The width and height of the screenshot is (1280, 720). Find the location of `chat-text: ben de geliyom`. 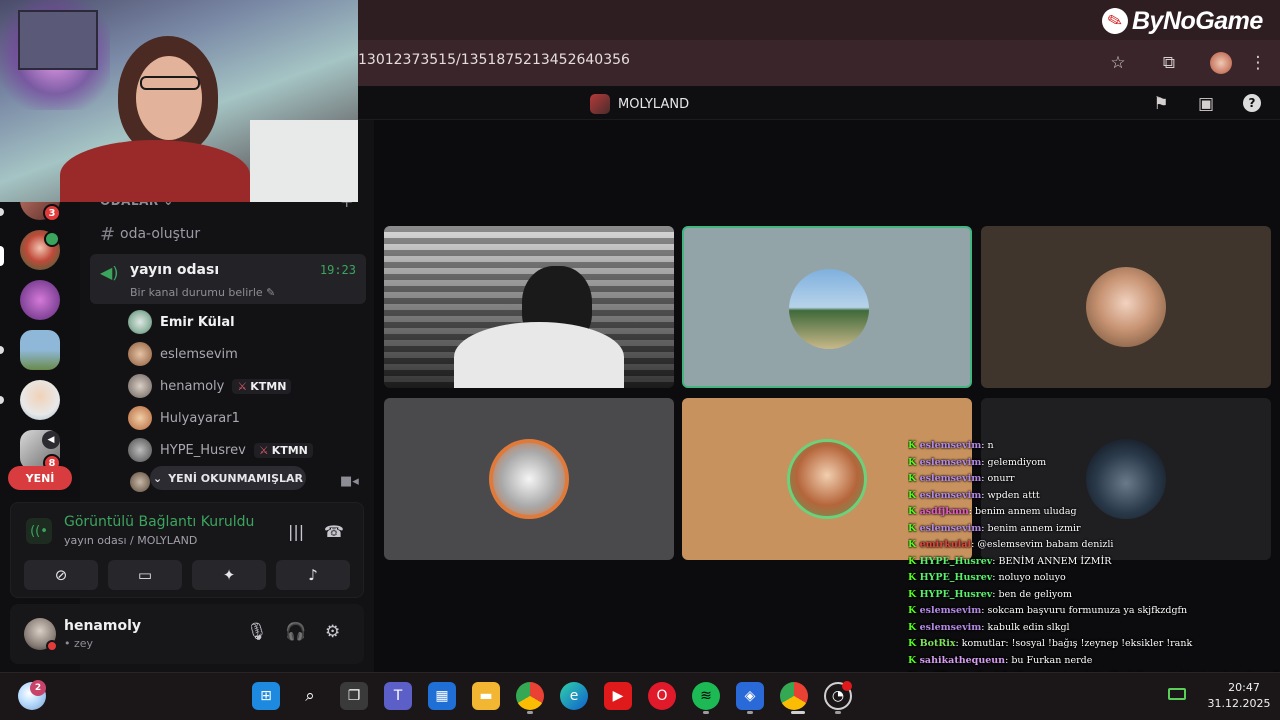

chat-text: ben de geliyom is located at coordinates (1035, 594).